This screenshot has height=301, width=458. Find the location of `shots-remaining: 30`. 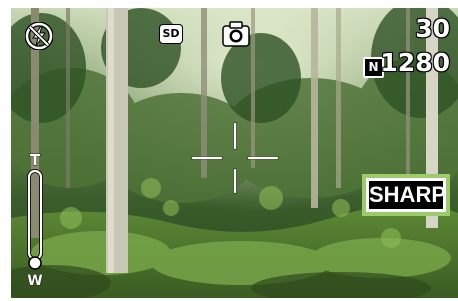

shots-remaining: 30 is located at coordinates (432, 28).